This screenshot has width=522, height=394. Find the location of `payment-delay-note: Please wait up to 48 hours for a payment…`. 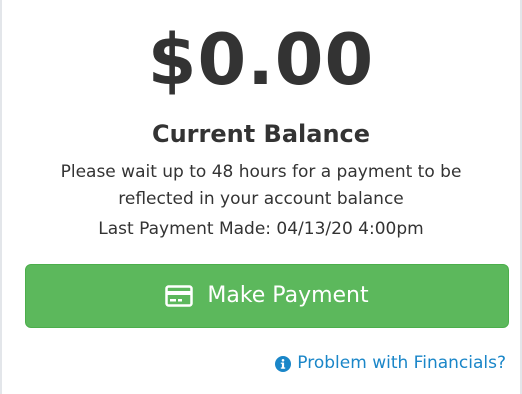

payment-delay-note: Please wait up to 48 hours for a payment… is located at coordinates (261, 185).